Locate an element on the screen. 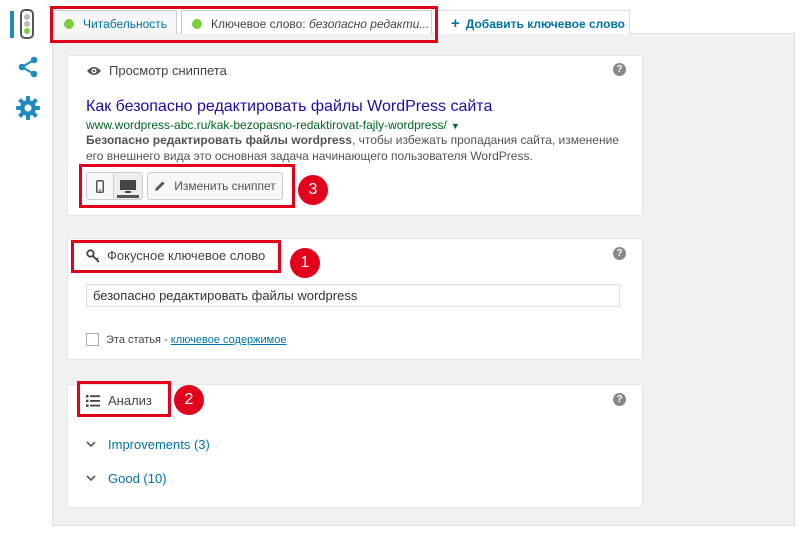  share-icon is located at coordinates (28, 67).